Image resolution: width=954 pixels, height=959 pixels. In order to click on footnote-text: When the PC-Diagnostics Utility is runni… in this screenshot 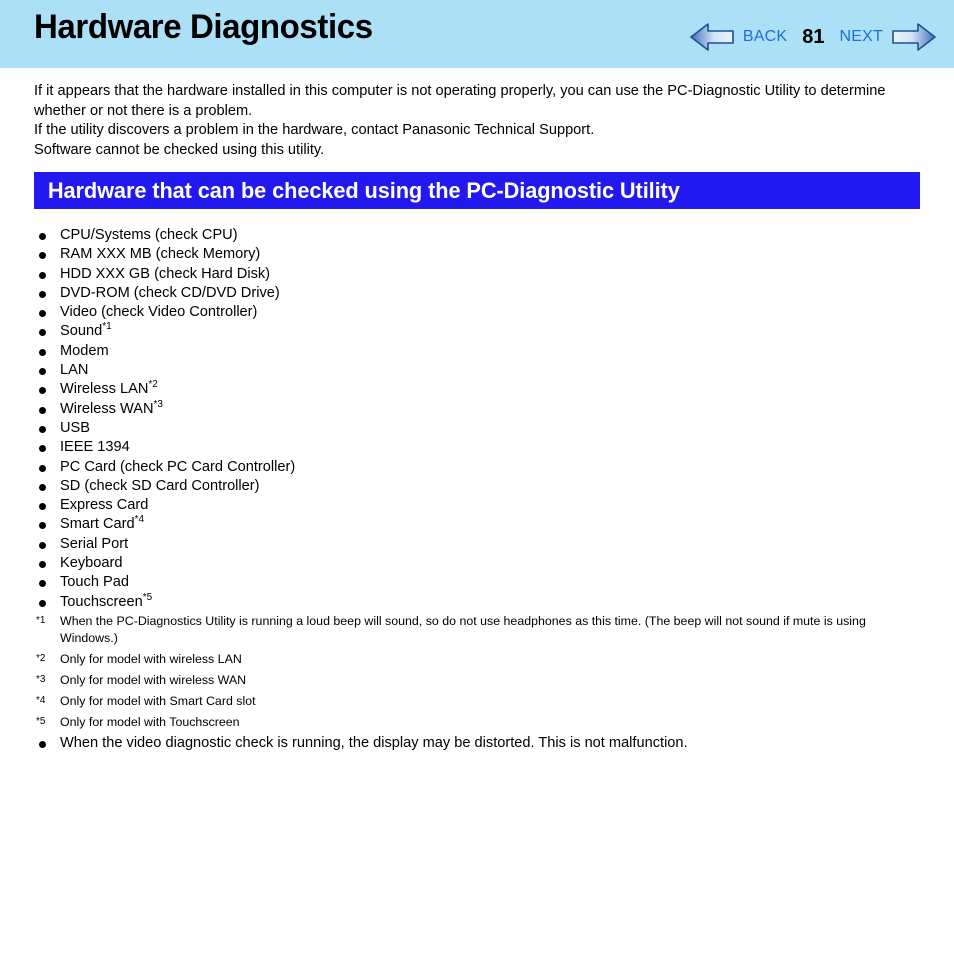, I will do `click(463, 630)`.